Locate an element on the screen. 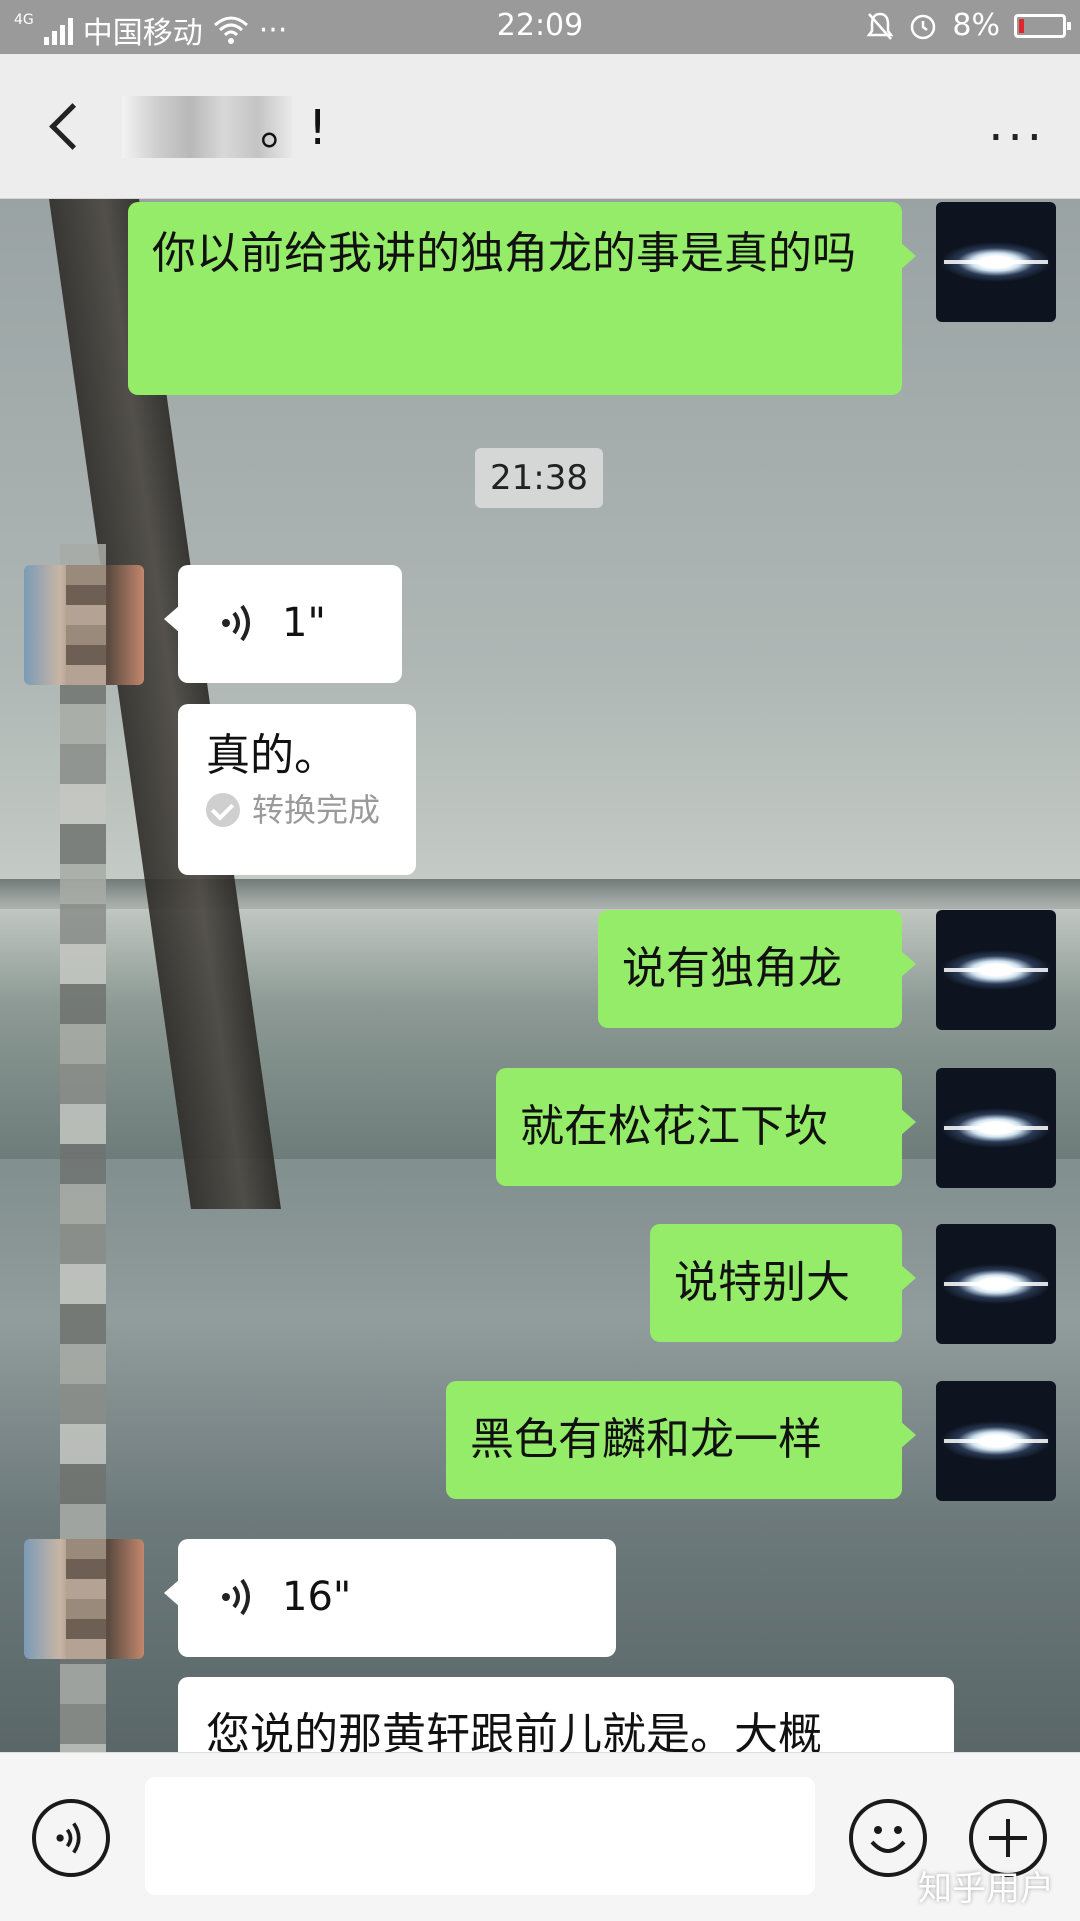 The width and height of the screenshot is (1080, 1921). alarm-icon is located at coordinates (923, 26).